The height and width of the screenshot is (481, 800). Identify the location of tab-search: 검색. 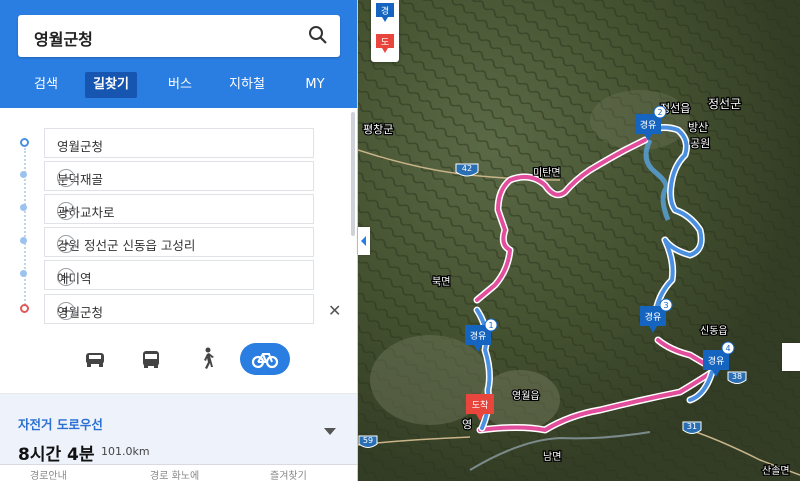
(46, 85).